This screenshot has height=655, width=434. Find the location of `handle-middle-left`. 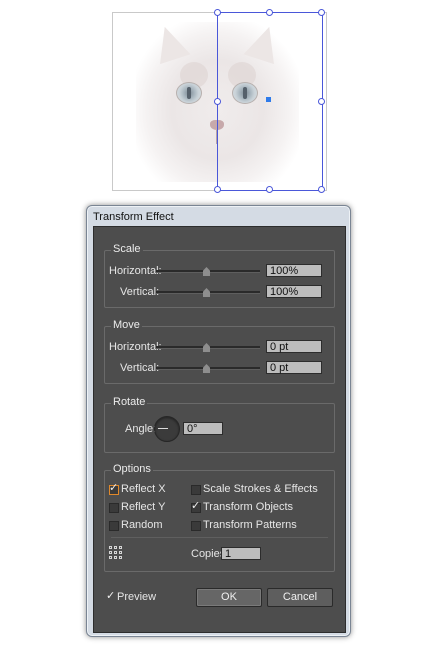

handle-middle-left is located at coordinates (217, 101).